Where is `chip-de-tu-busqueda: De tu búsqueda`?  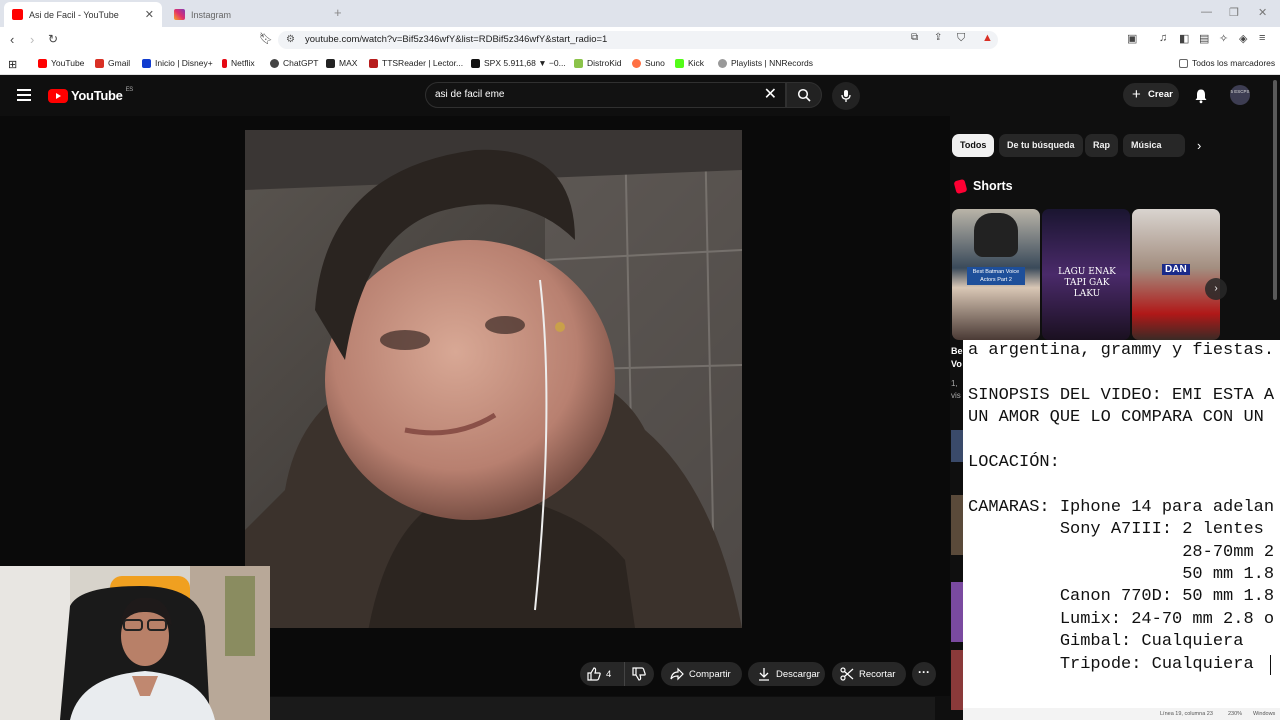
chip-de-tu-busqueda: De tu búsqueda is located at coordinates (1041, 145).